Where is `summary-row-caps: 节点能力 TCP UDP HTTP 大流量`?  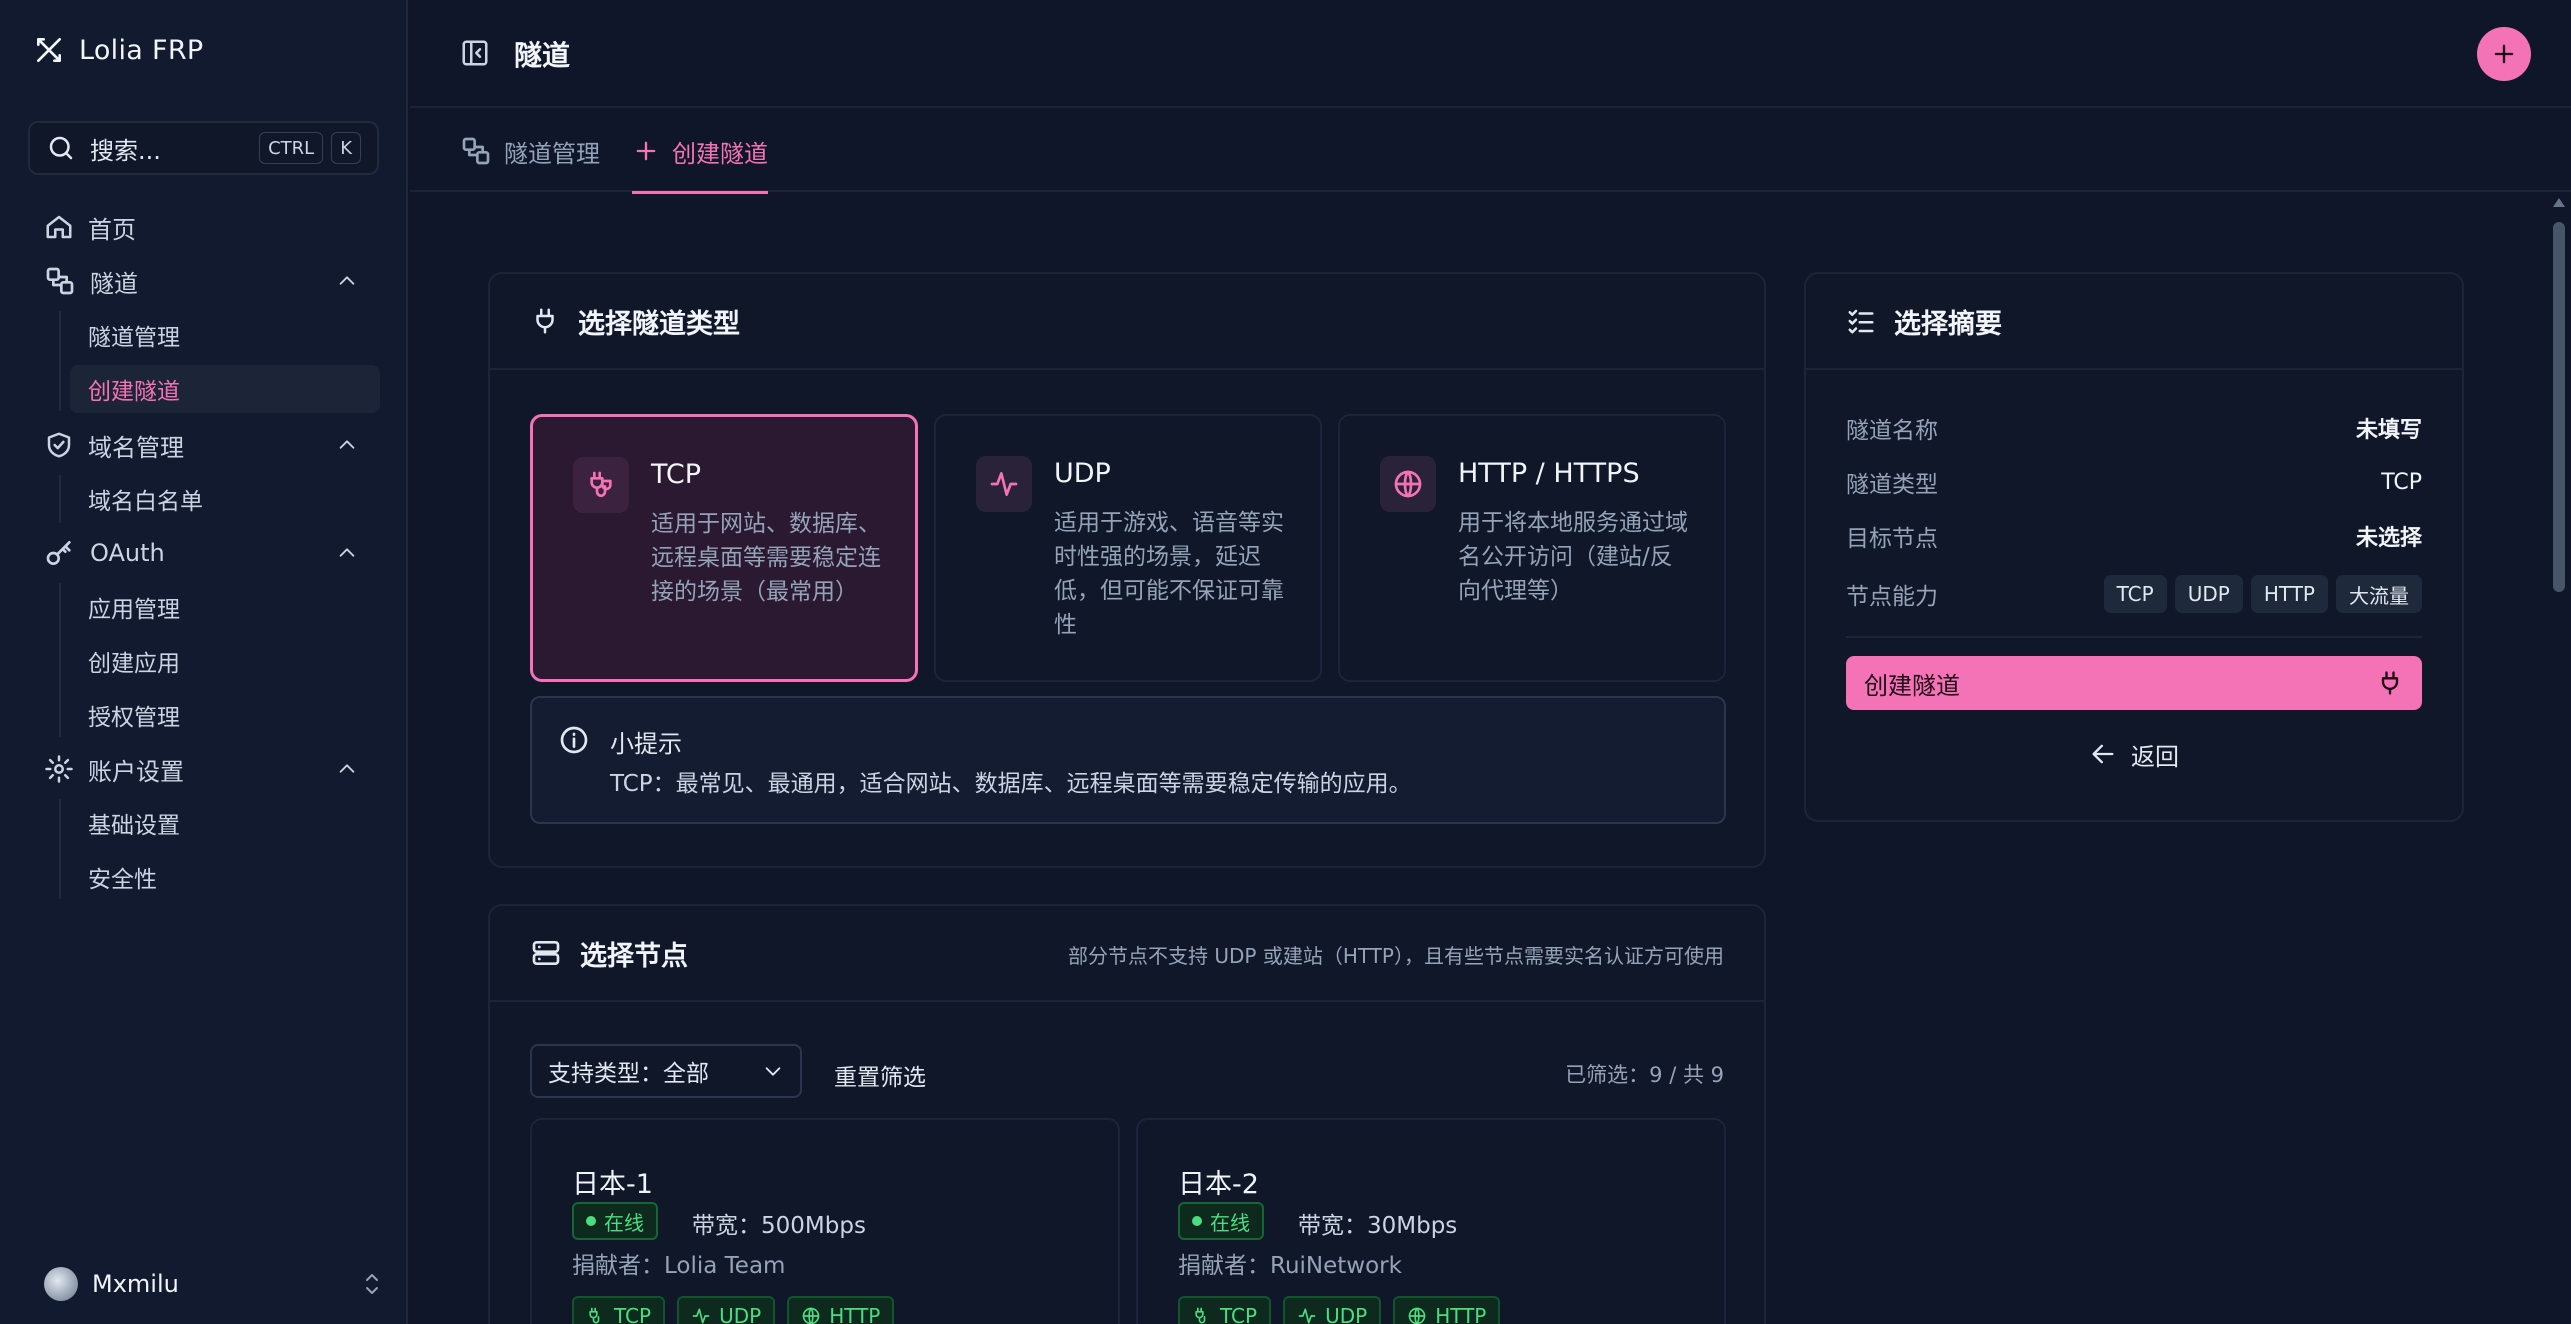
summary-row-caps: 节点能力 TCP UDP HTTP 大流量 is located at coordinates (2134, 594).